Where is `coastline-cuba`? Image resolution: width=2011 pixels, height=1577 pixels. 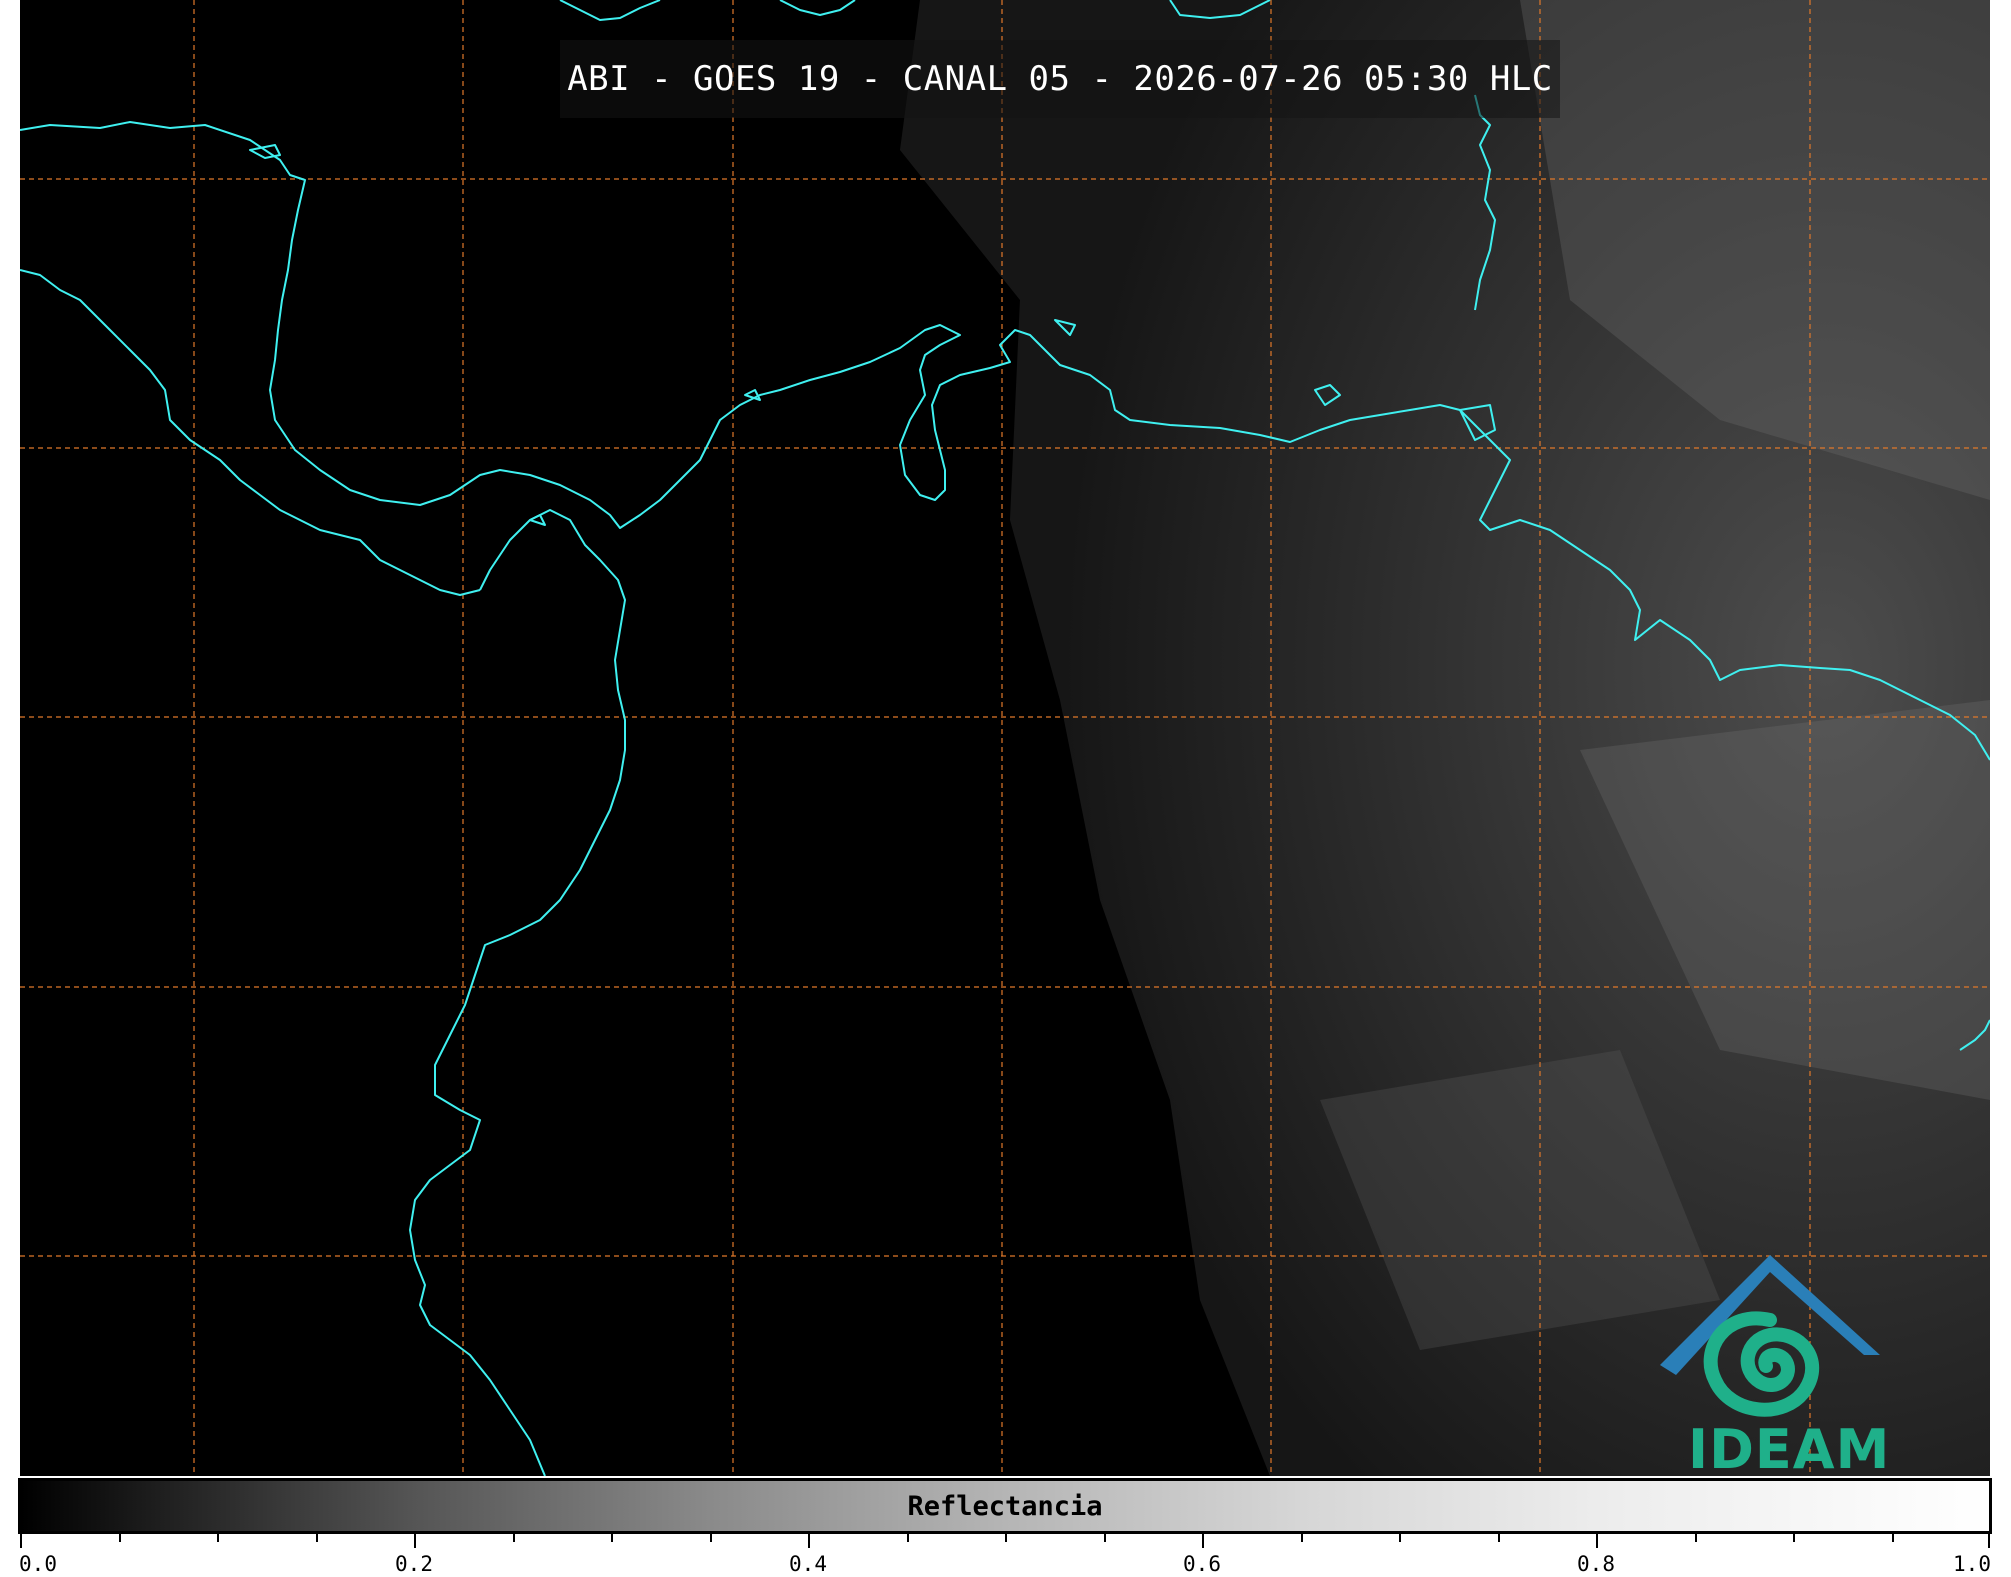
coastline-cuba is located at coordinates (610, 10).